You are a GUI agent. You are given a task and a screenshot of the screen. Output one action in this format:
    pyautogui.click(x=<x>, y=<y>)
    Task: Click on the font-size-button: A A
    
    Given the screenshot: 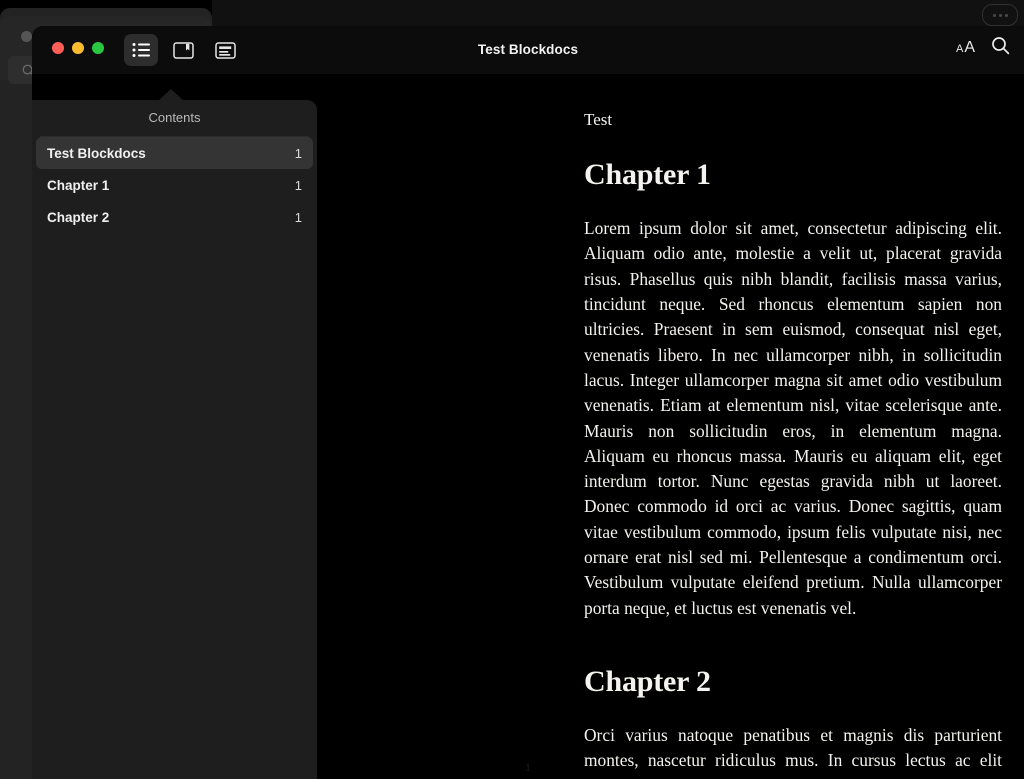 What is the action you would take?
    pyautogui.click(x=965, y=48)
    